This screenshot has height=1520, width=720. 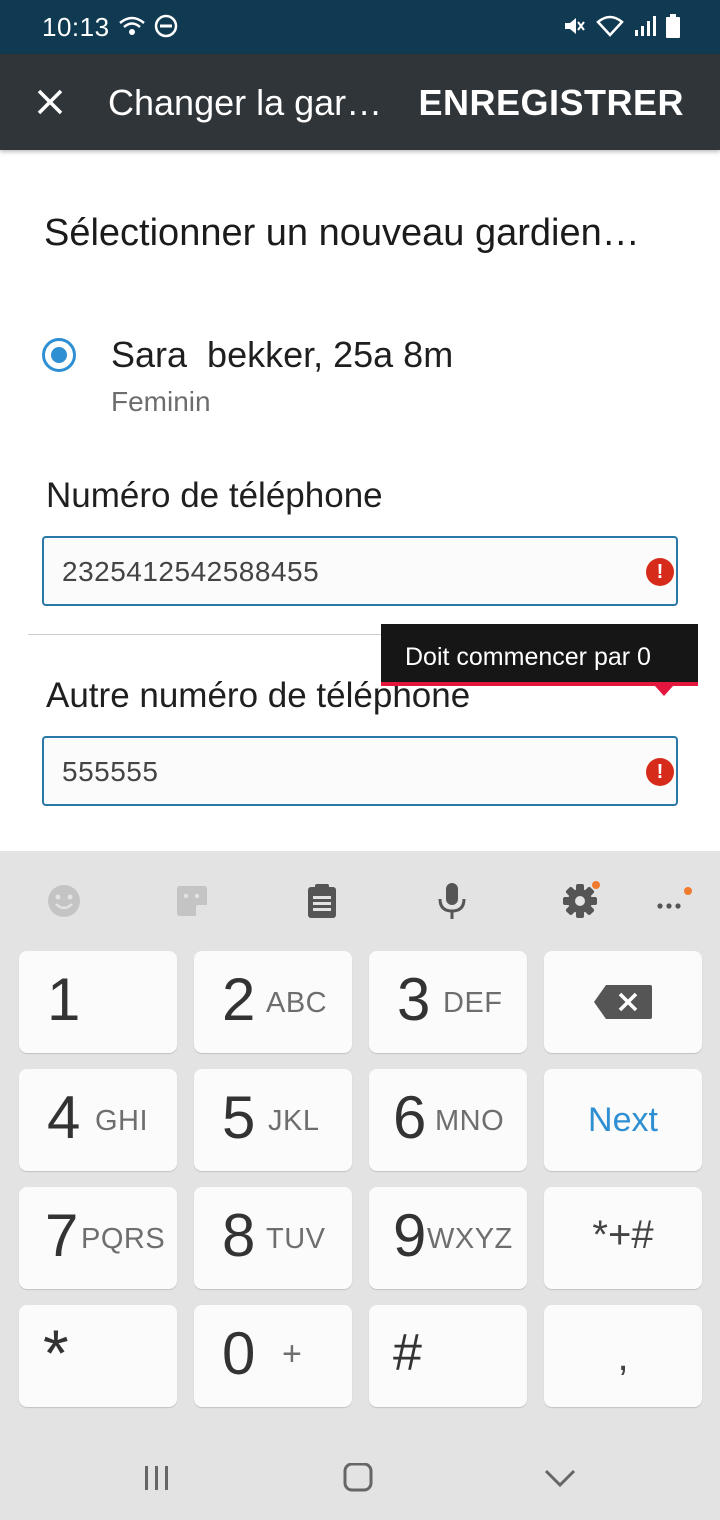 What do you see at coordinates (273, 1002) in the screenshot?
I see `key-2: 2 ABC` at bounding box center [273, 1002].